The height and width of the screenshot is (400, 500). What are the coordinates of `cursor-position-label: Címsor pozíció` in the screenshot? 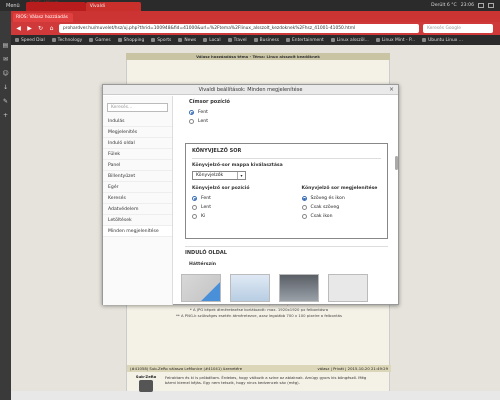 It's located at (209, 102).